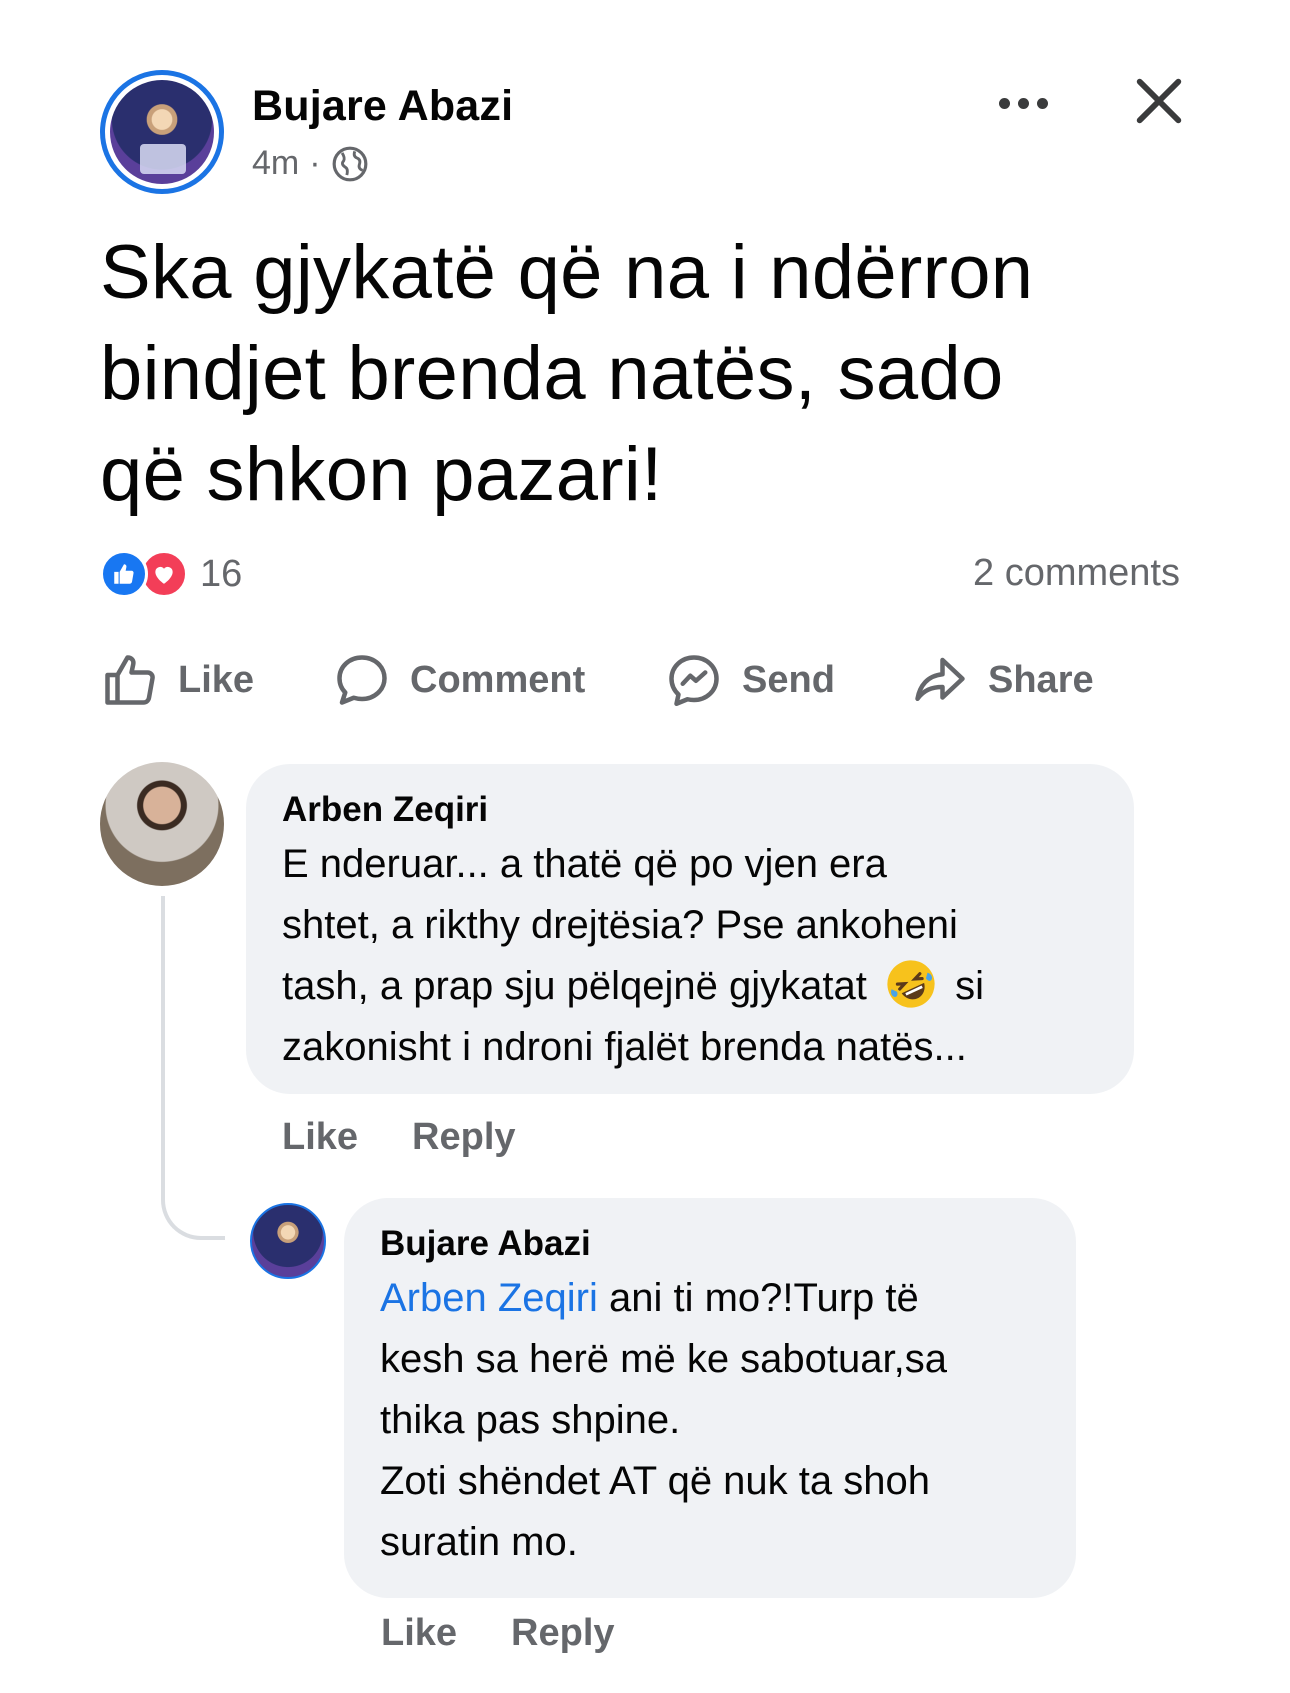  Describe the element at coordinates (694, 680) in the screenshot. I see `messenger-icon` at that location.